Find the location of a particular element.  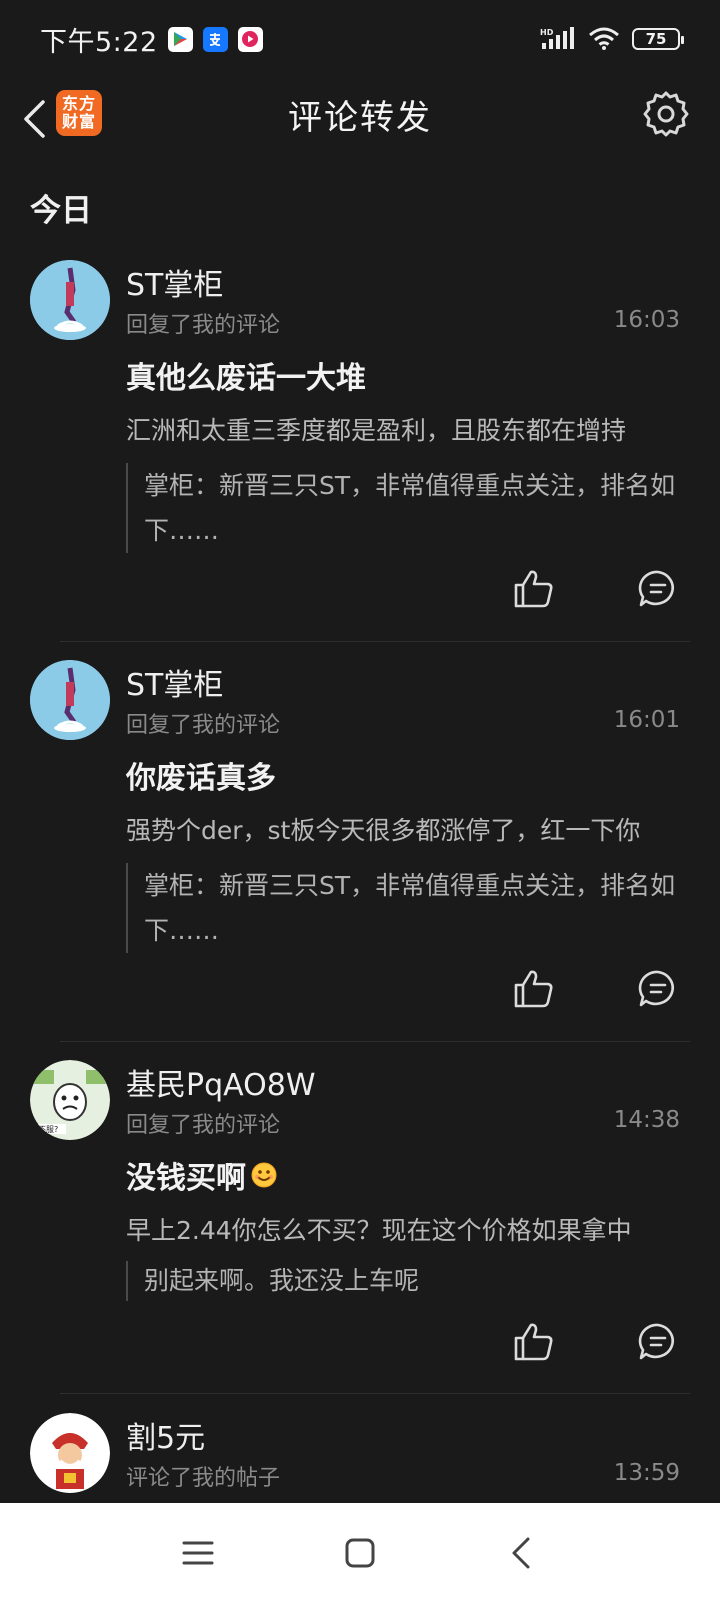

timestamp: 16:01 is located at coordinates (646, 720).